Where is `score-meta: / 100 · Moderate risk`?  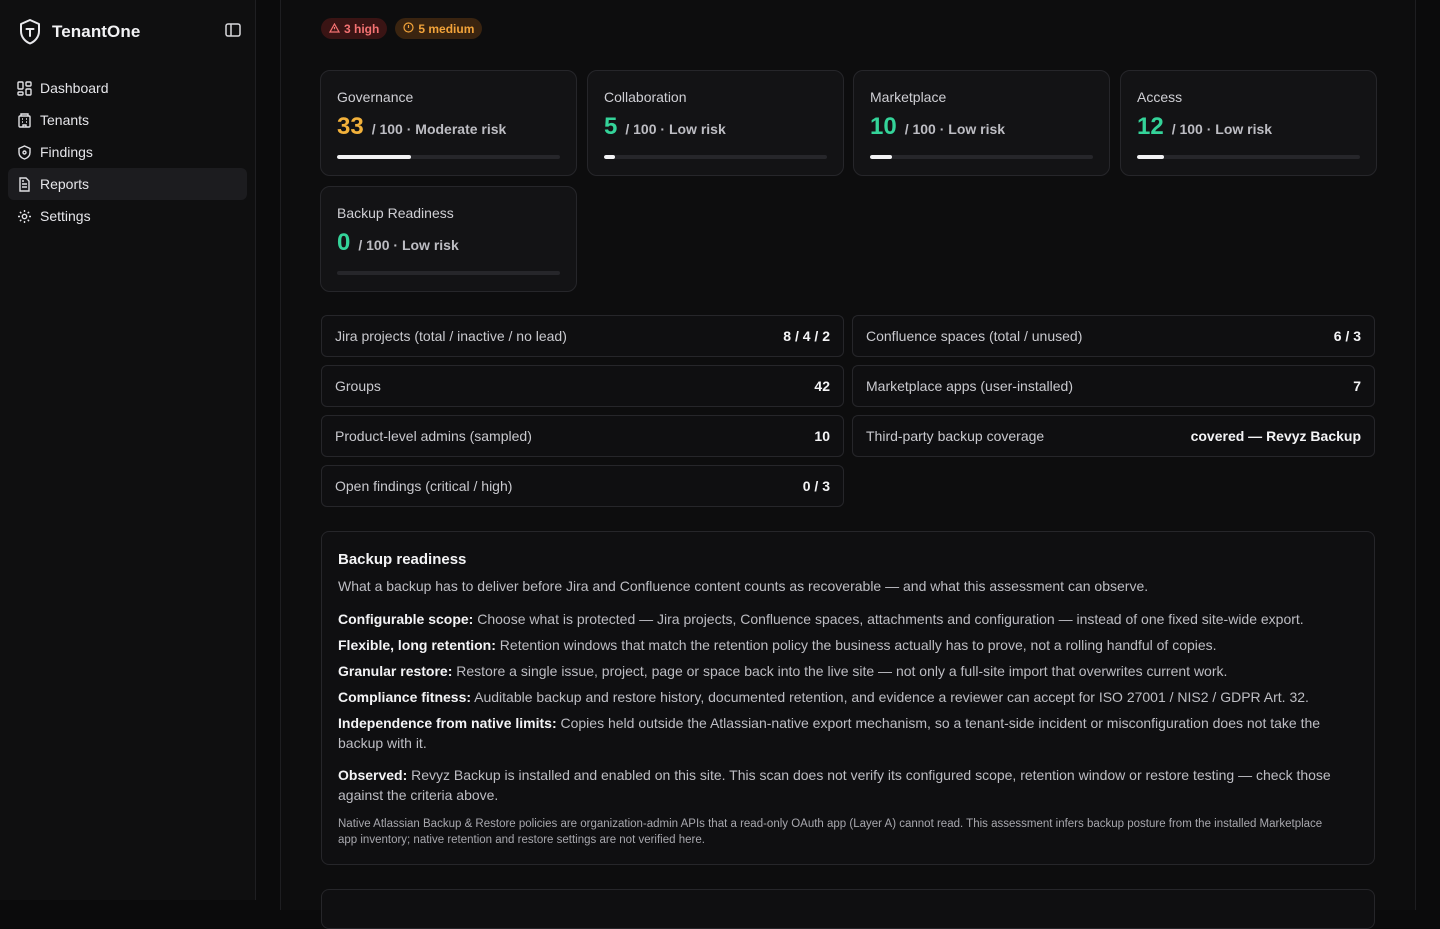
score-meta: / 100 · Moderate risk is located at coordinates (439, 129).